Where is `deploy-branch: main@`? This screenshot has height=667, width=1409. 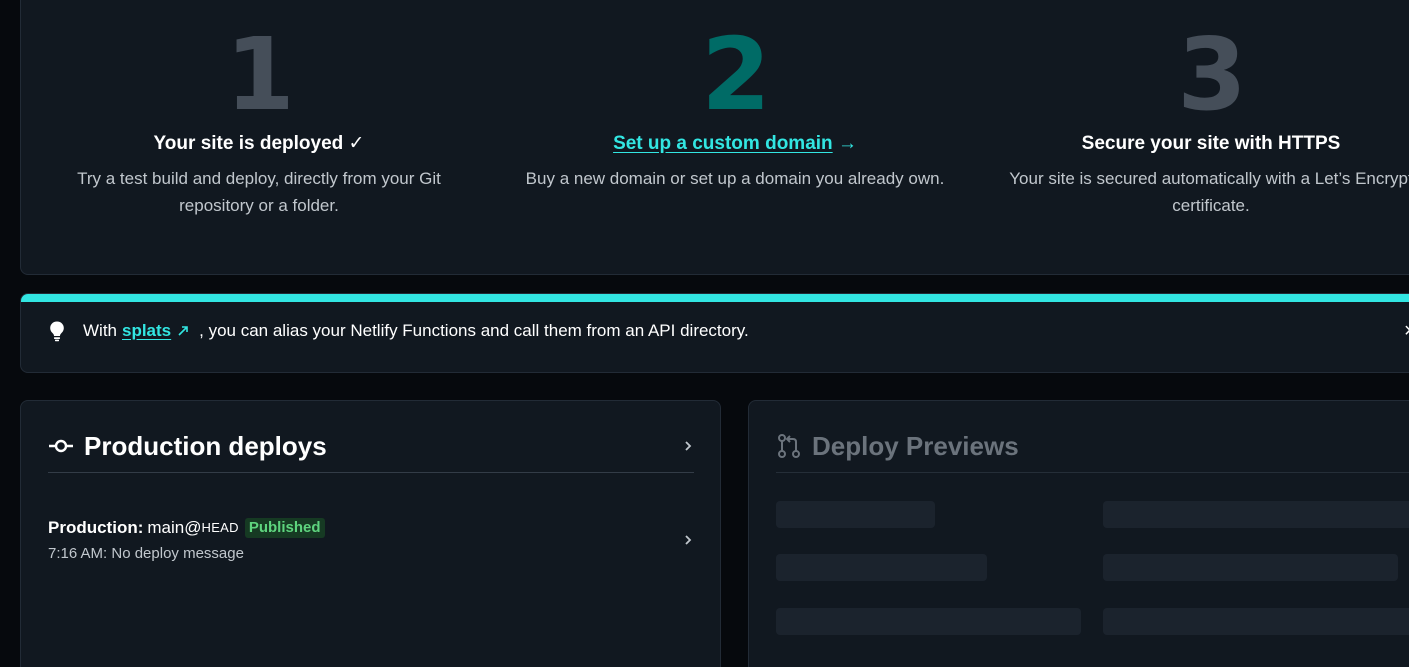 deploy-branch: main@ is located at coordinates (174, 527).